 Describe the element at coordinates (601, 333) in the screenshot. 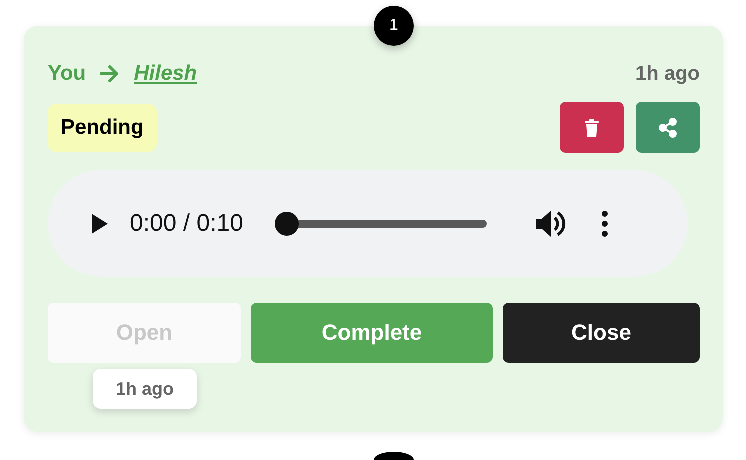

I see `close-button: Close` at that location.